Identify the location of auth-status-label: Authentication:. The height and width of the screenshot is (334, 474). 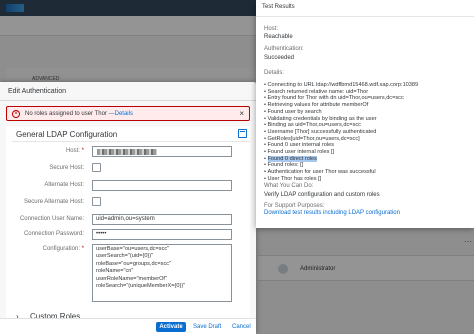
(284, 49).